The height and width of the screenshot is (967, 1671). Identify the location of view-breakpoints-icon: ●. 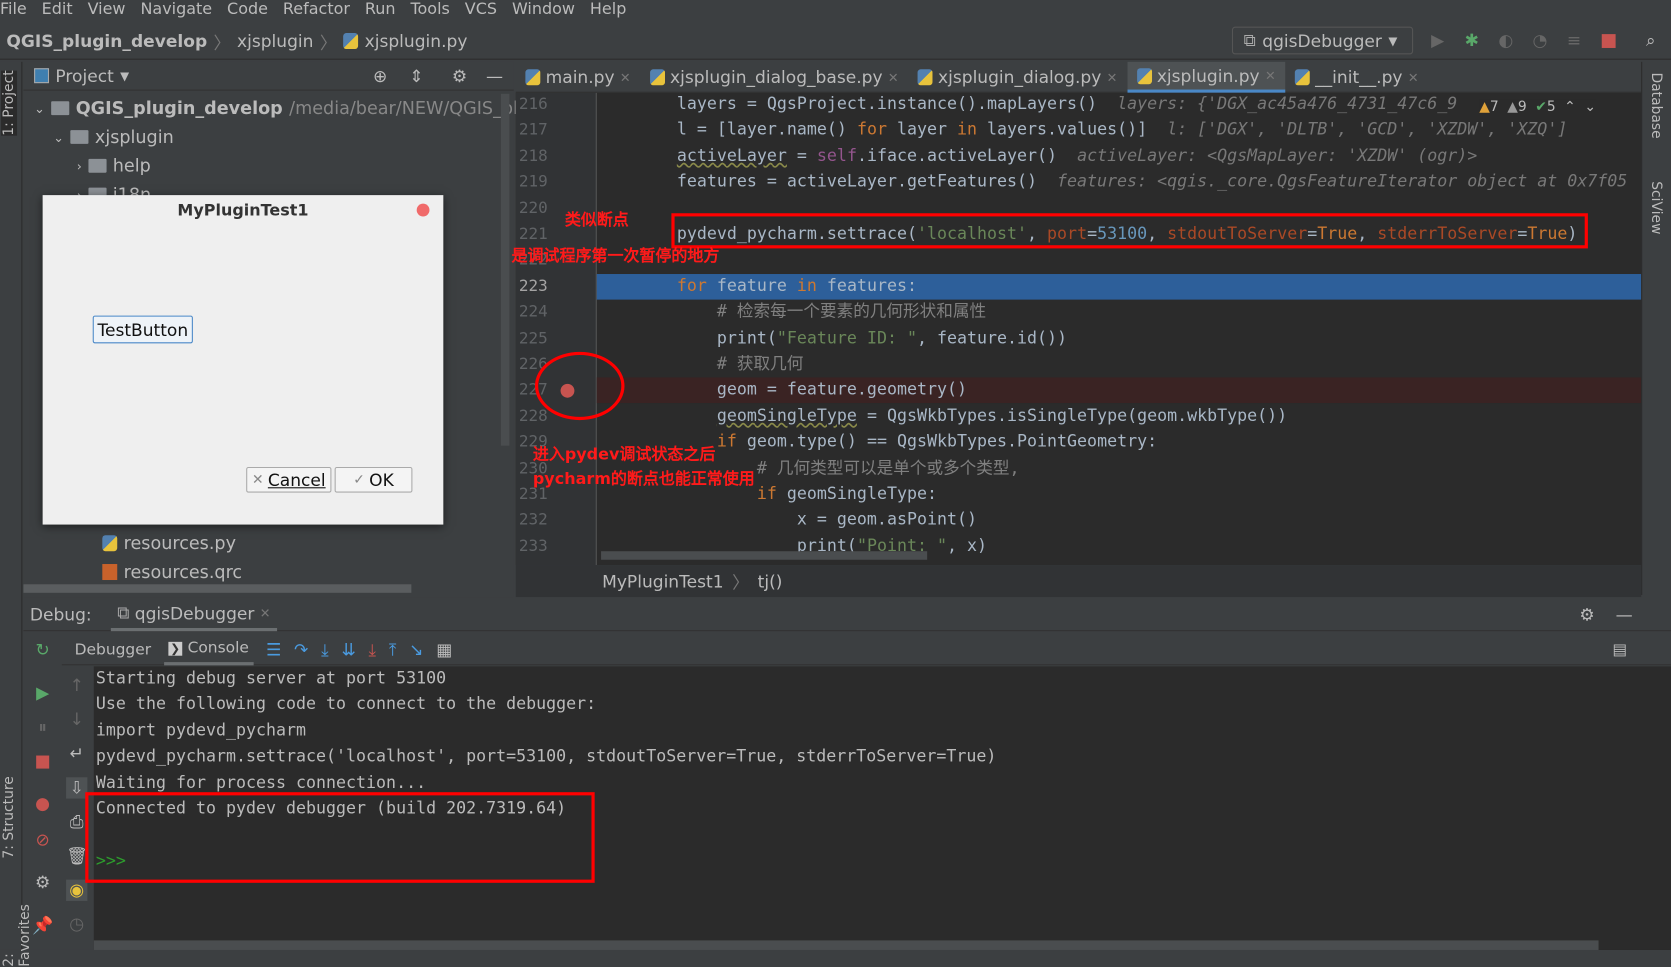
(42, 803).